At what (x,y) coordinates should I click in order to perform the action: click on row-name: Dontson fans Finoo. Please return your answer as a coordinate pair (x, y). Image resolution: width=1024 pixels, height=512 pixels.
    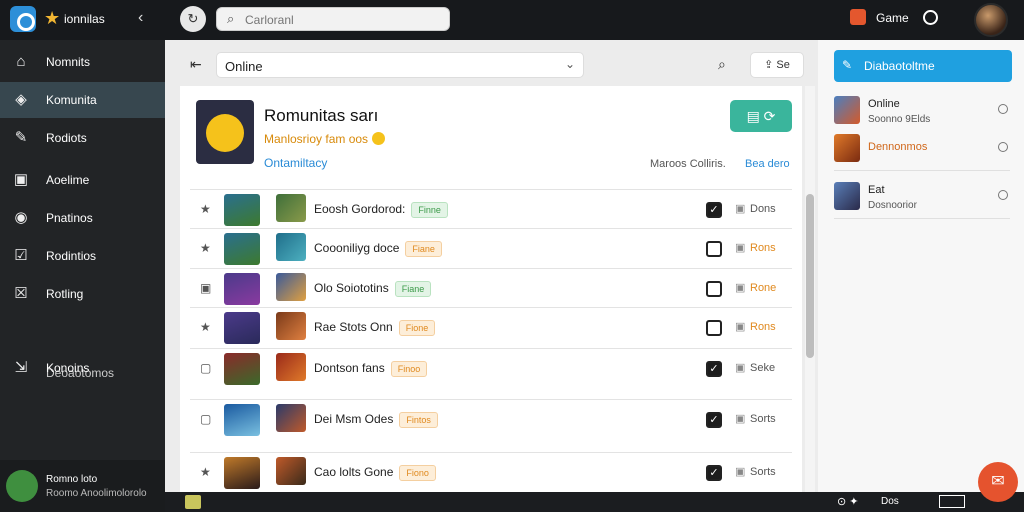
    Looking at the image, I should click on (371, 369).